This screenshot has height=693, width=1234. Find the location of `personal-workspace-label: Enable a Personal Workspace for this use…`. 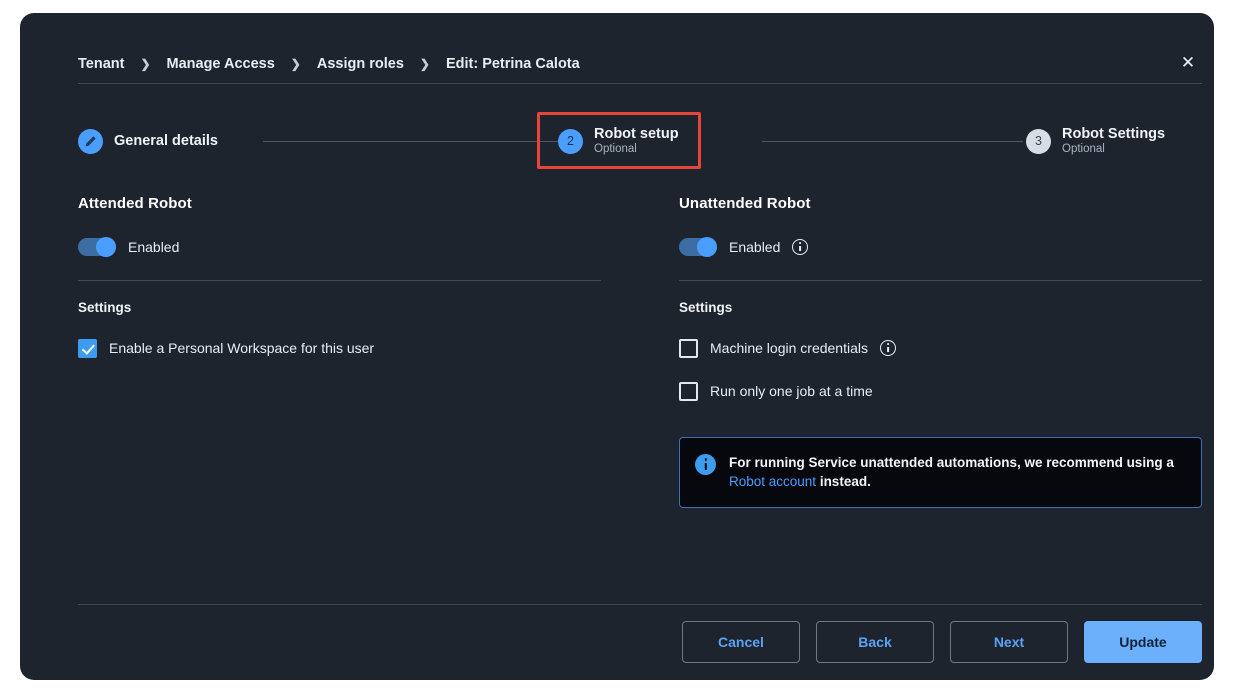

personal-workspace-label: Enable a Personal Workspace for this use… is located at coordinates (242, 348).